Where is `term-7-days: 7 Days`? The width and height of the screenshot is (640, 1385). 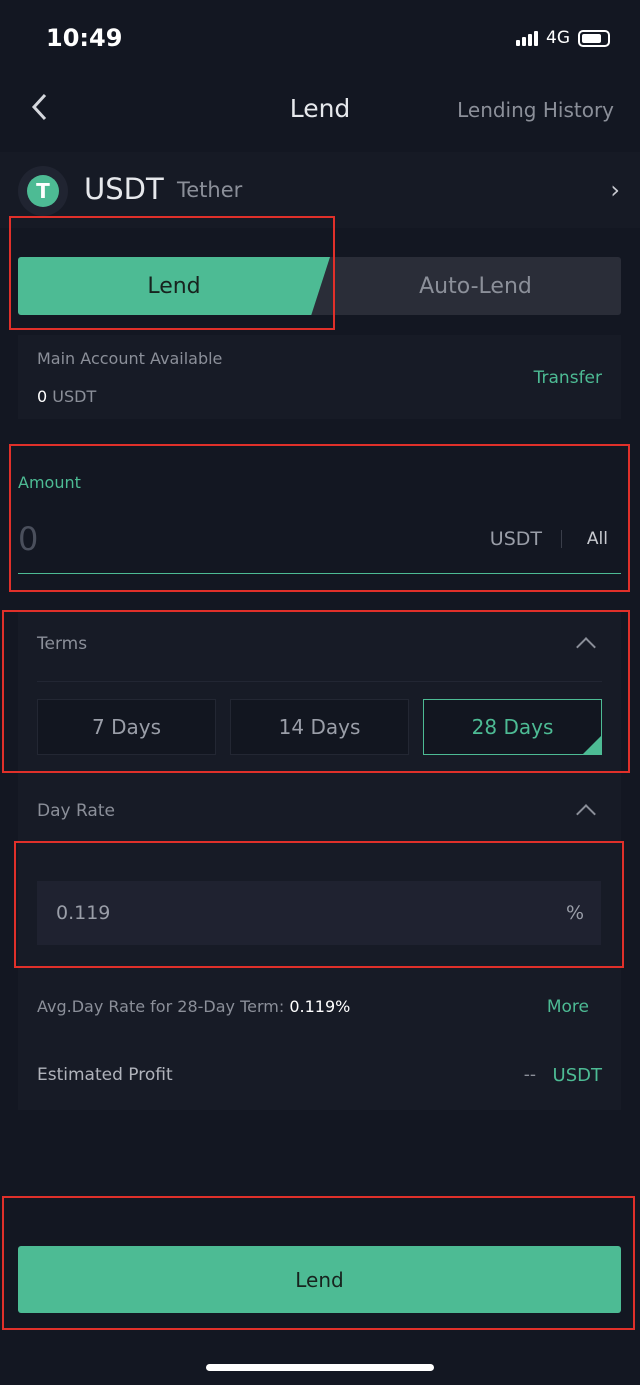 term-7-days: 7 Days is located at coordinates (126, 727).